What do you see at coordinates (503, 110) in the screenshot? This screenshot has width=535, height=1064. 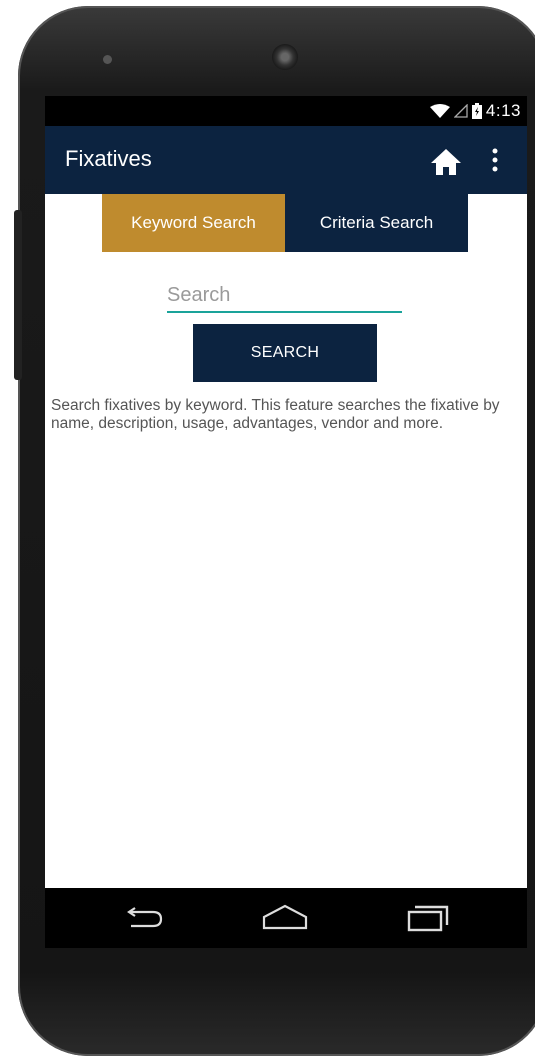 I see `clock: 4:13` at bounding box center [503, 110].